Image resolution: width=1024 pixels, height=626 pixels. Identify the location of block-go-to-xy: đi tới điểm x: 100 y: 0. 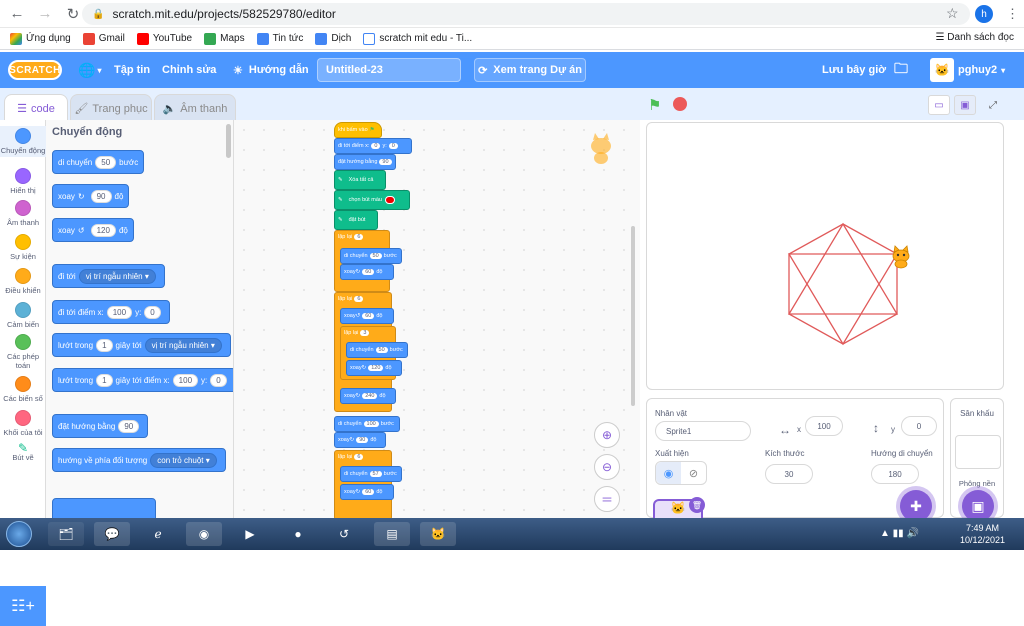
(111, 312).